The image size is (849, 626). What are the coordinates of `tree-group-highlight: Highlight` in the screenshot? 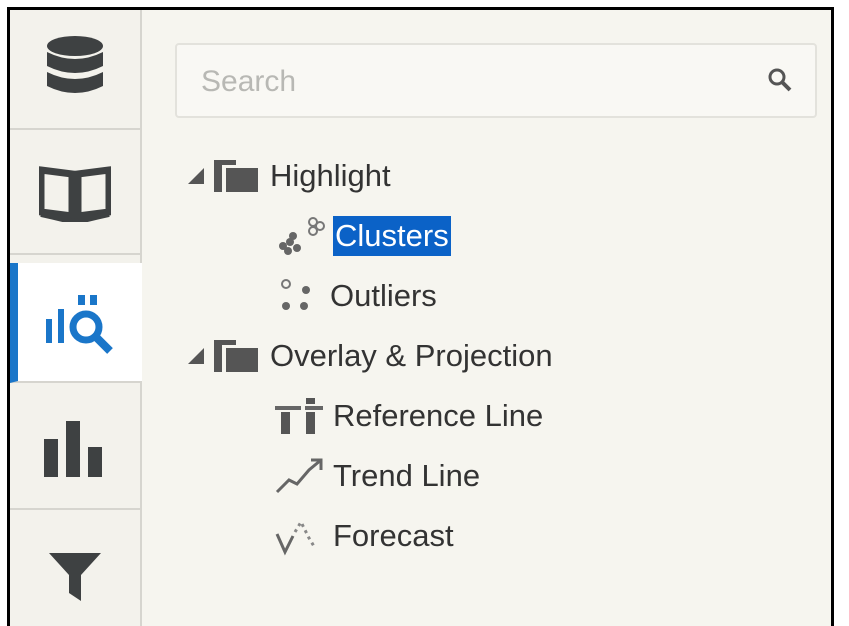 It's located at (289, 176).